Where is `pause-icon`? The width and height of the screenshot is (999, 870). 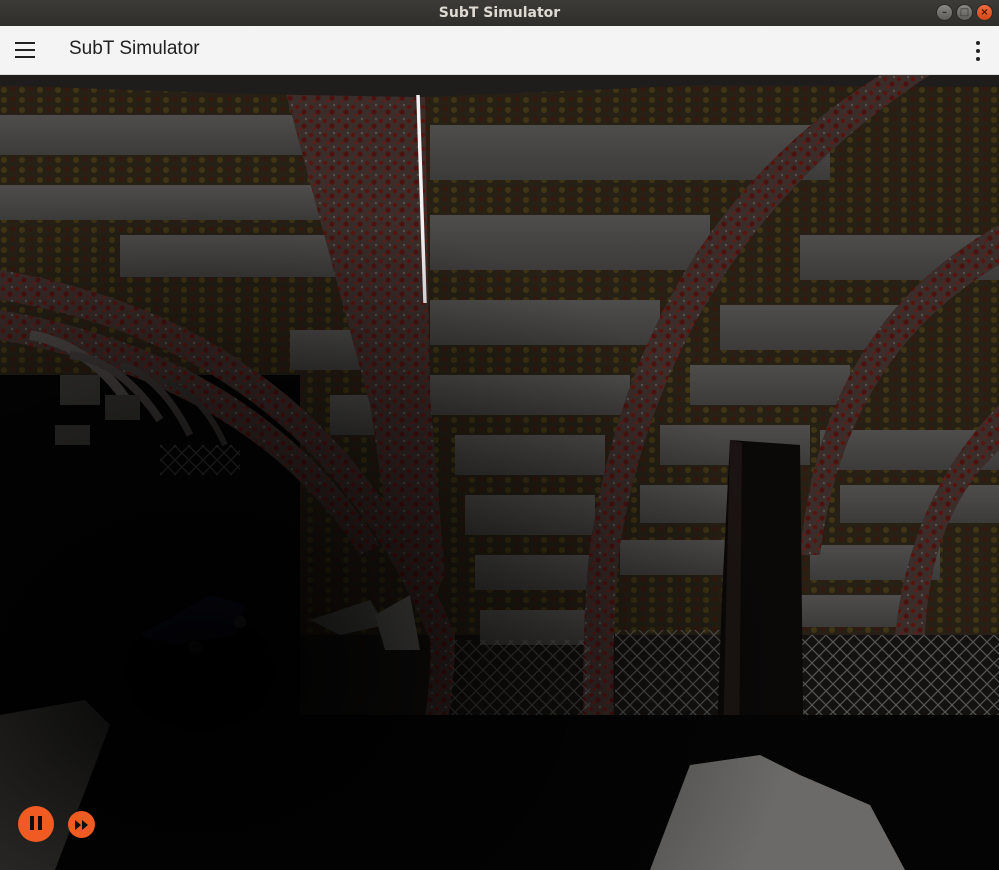
pause-icon is located at coordinates (36, 824).